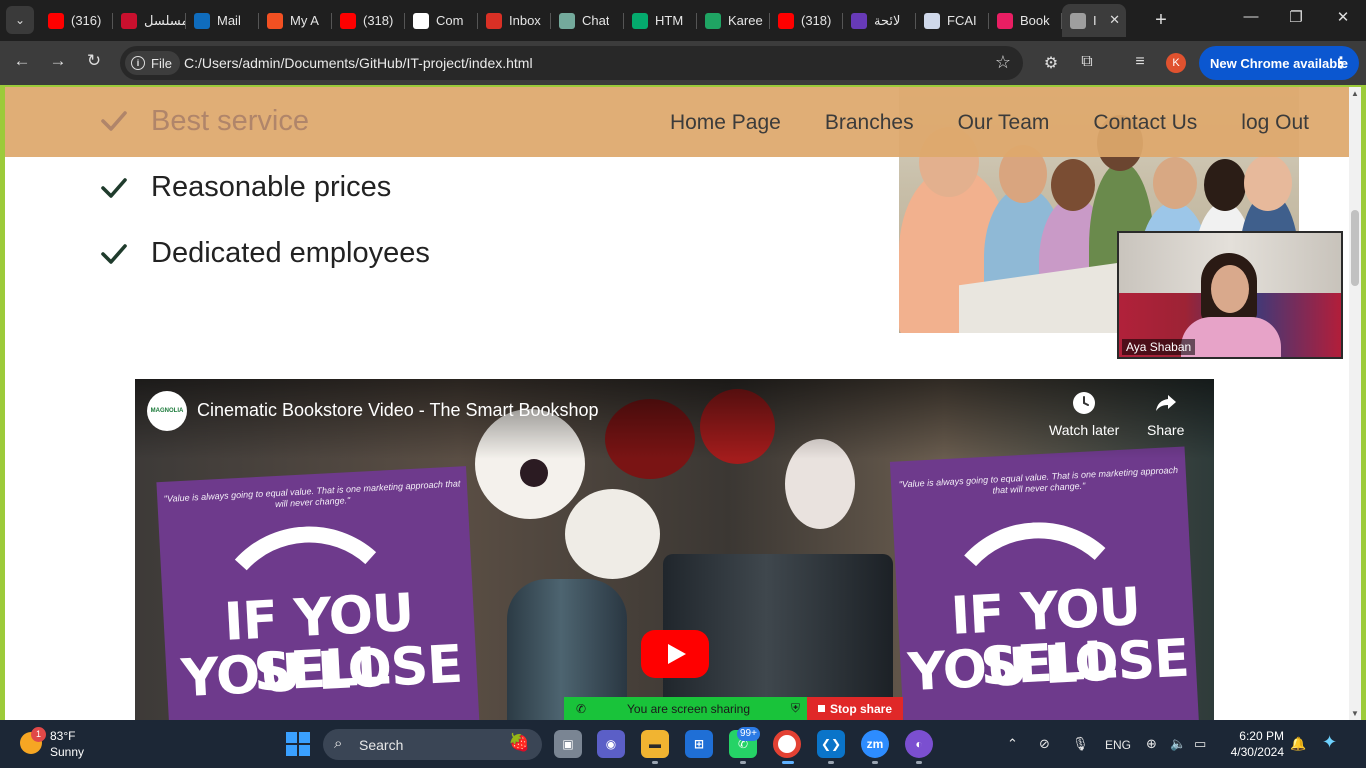  Describe the element at coordinates (1087, 62) in the screenshot. I see `extensions-puzzle-icon: ⧉` at that location.